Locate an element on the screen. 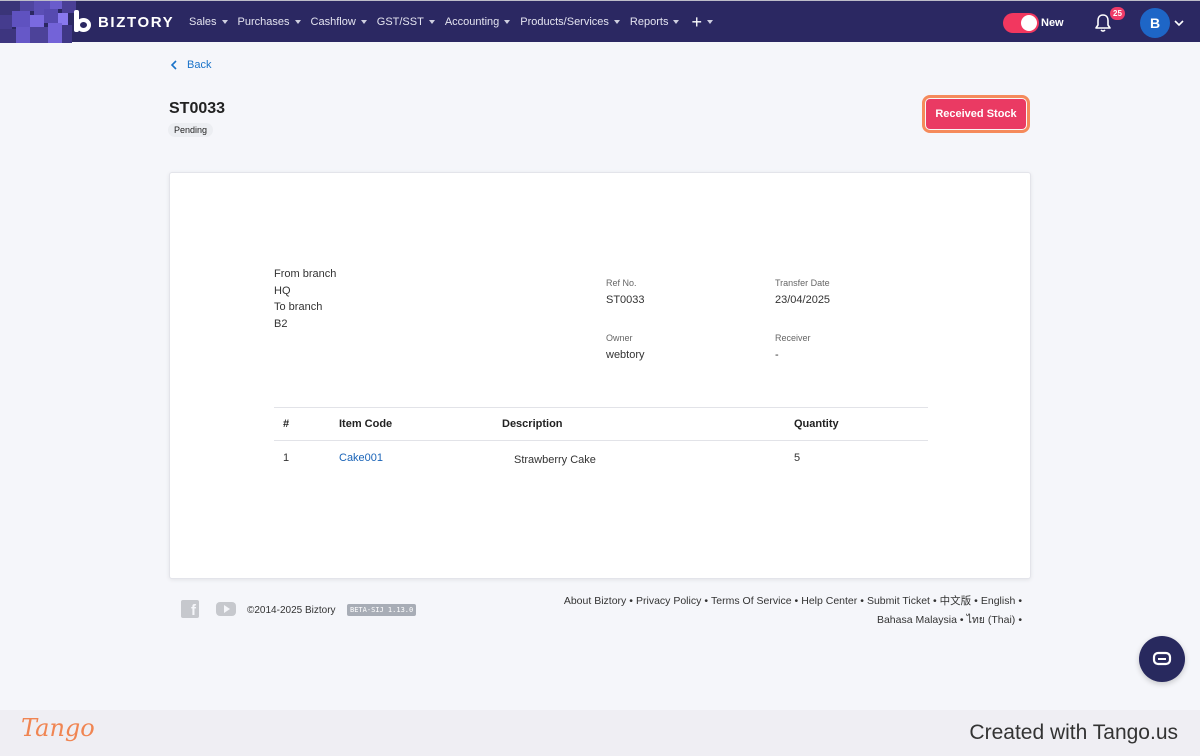  facebook-icon is located at coordinates (190, 609).